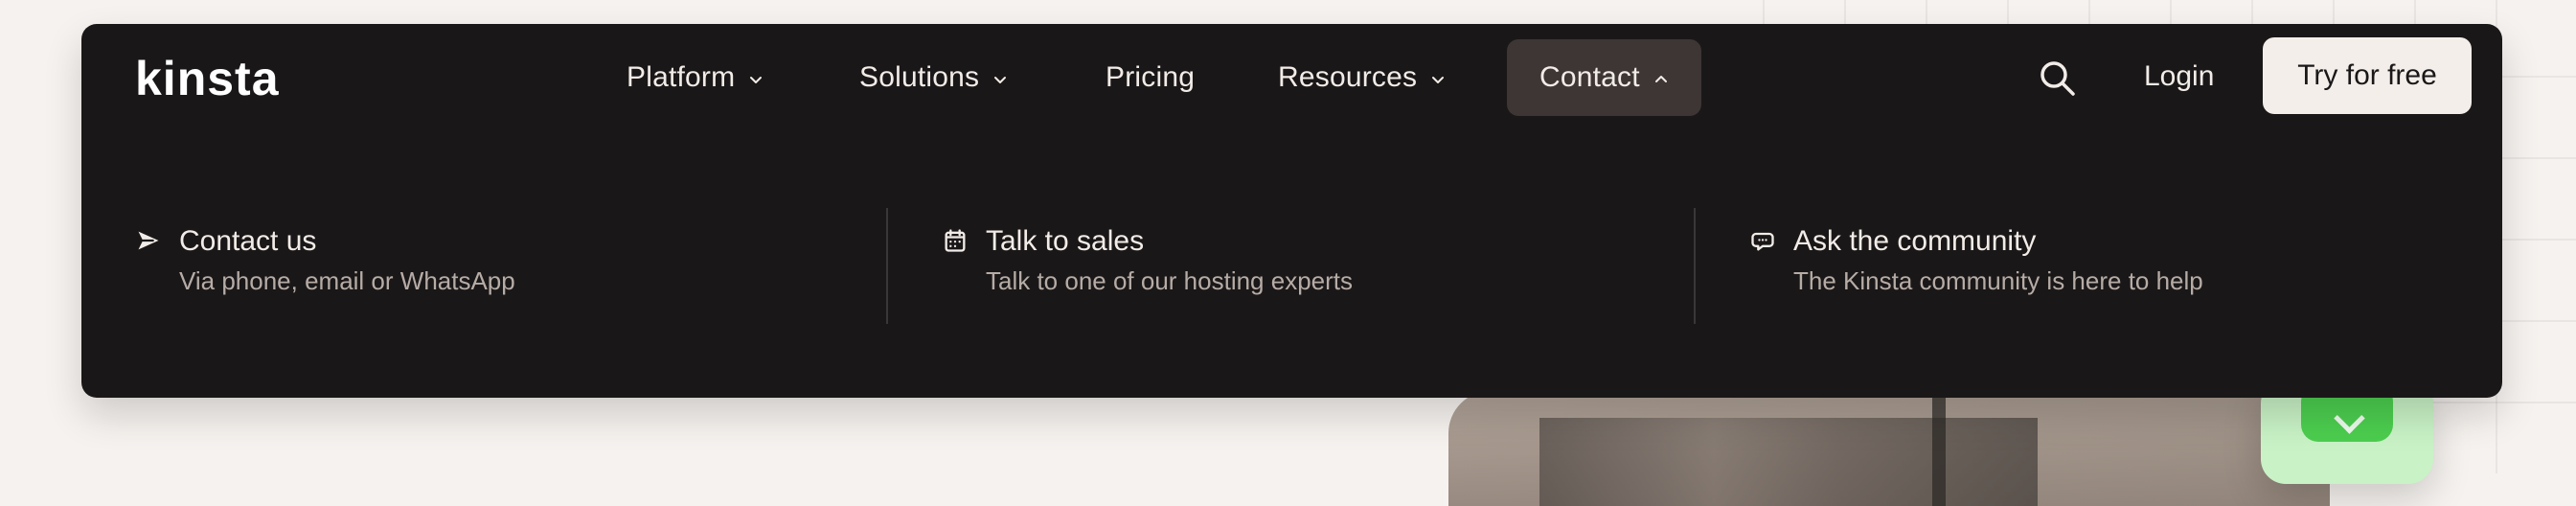 Image resolution: width=2576 pixels, height=506 pixels. I want to click on nav-item-pricing: Pricing, so click(1150, 77).